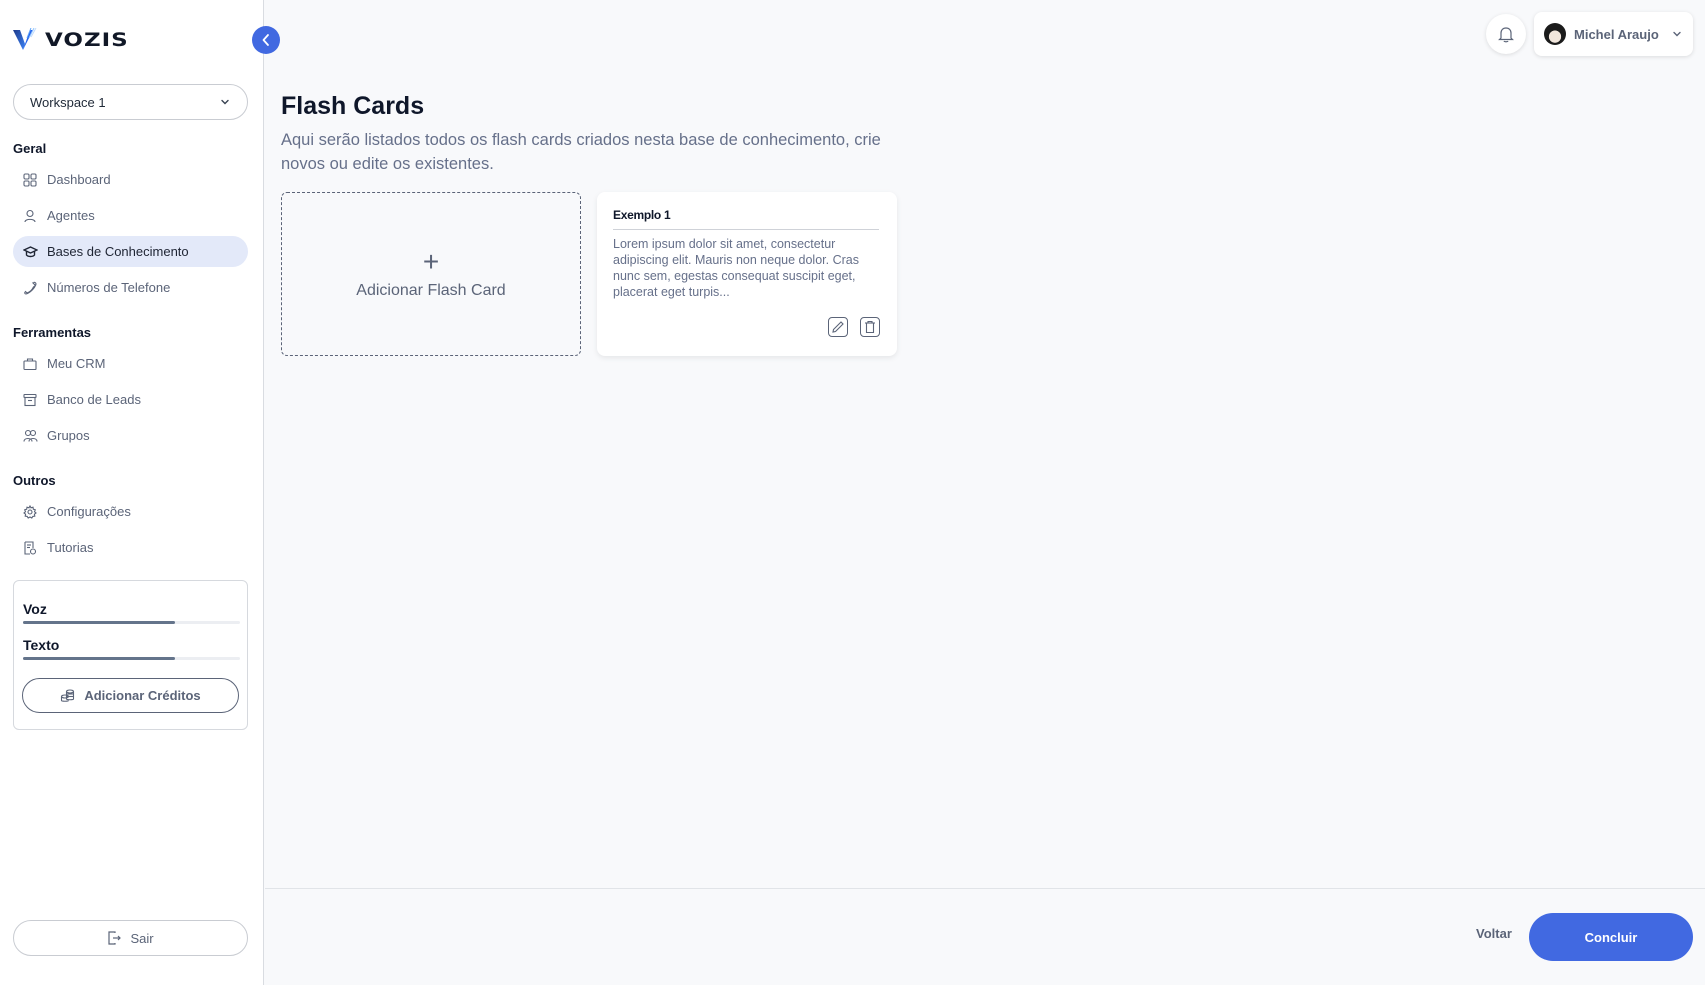 The image size is (1705, 985). I want to click on user-menu: Michel Araujo, so click(1613, 34).